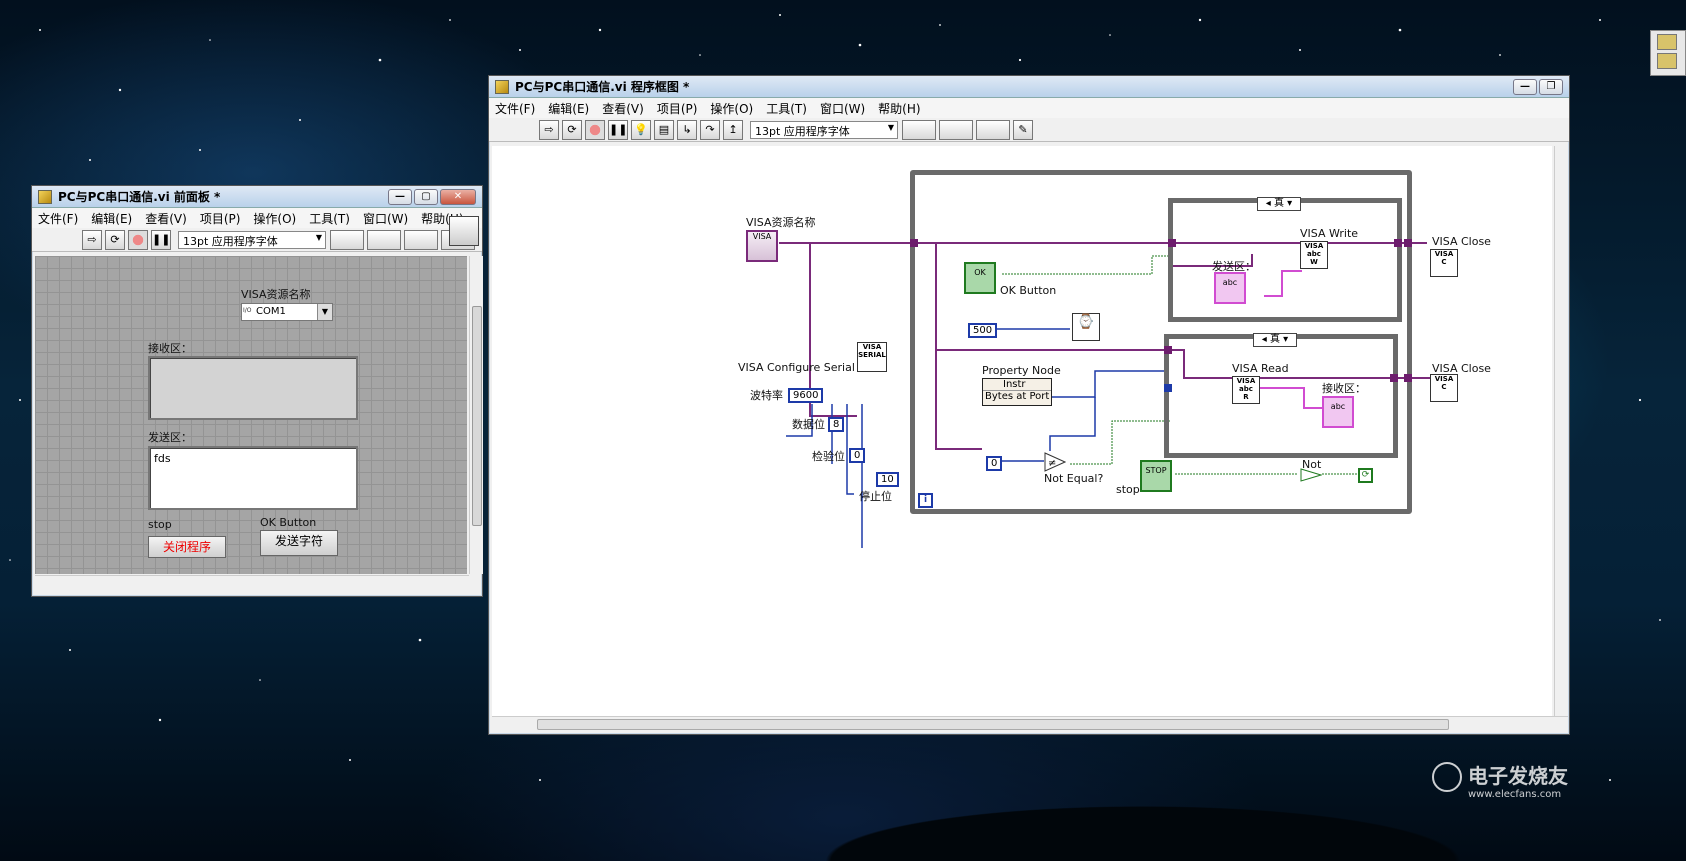 This screenshot has width=1686, height=861. I want to click on loop-tunnel, so click(1408, 243).